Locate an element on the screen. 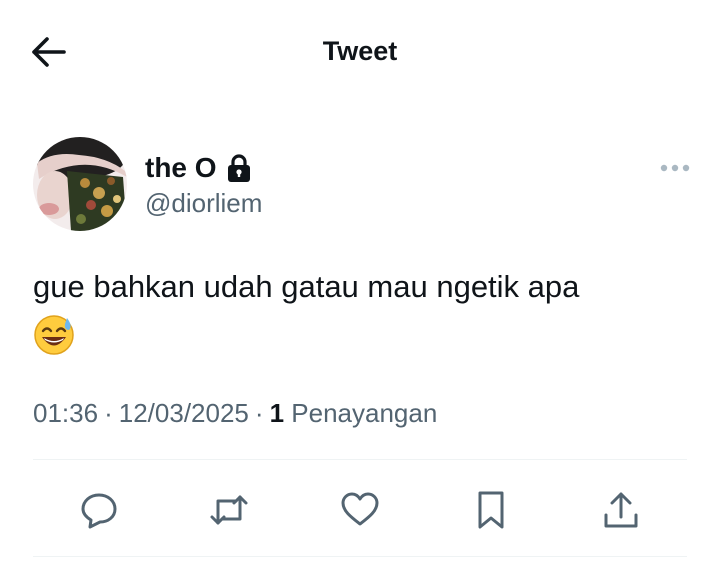 The image size is (720, 578). author-name-row: the O is located at coordinates (199, 168).